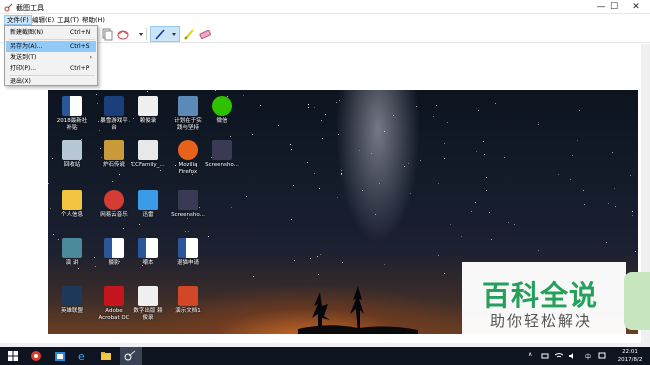 The image size is (650, 365). I want to click on screenshot-icon, so click(188, 200).